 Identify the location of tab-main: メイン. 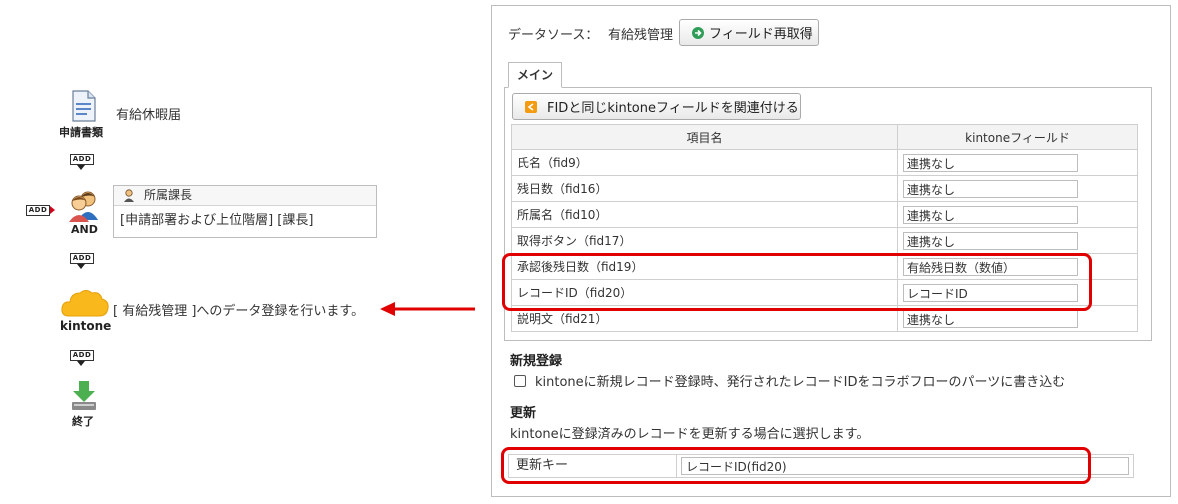
(535, 75).